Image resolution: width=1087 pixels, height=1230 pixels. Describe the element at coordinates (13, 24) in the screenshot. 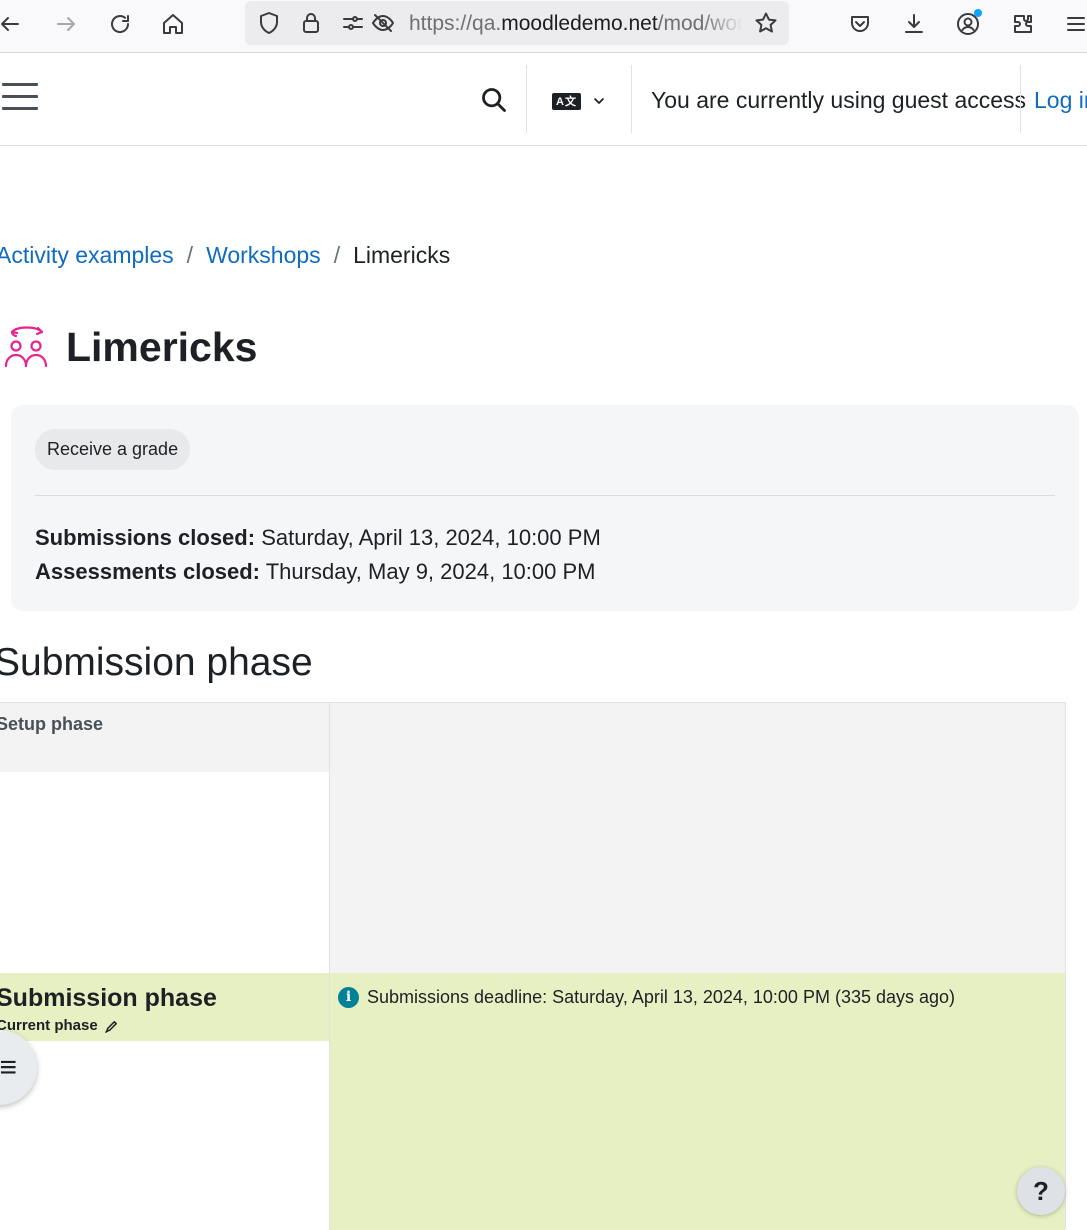

I see `back-icon` at that location.